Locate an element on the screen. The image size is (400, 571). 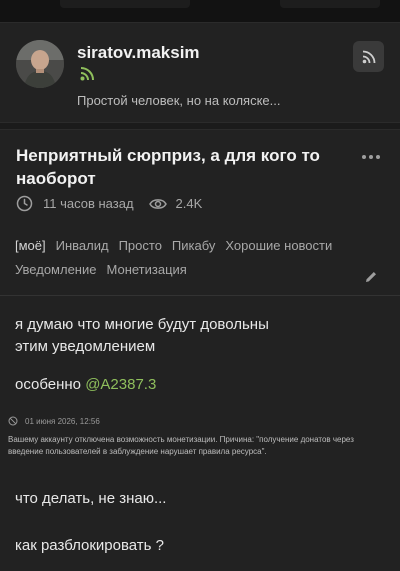
more-options-button is located at coordinates (371, 157).